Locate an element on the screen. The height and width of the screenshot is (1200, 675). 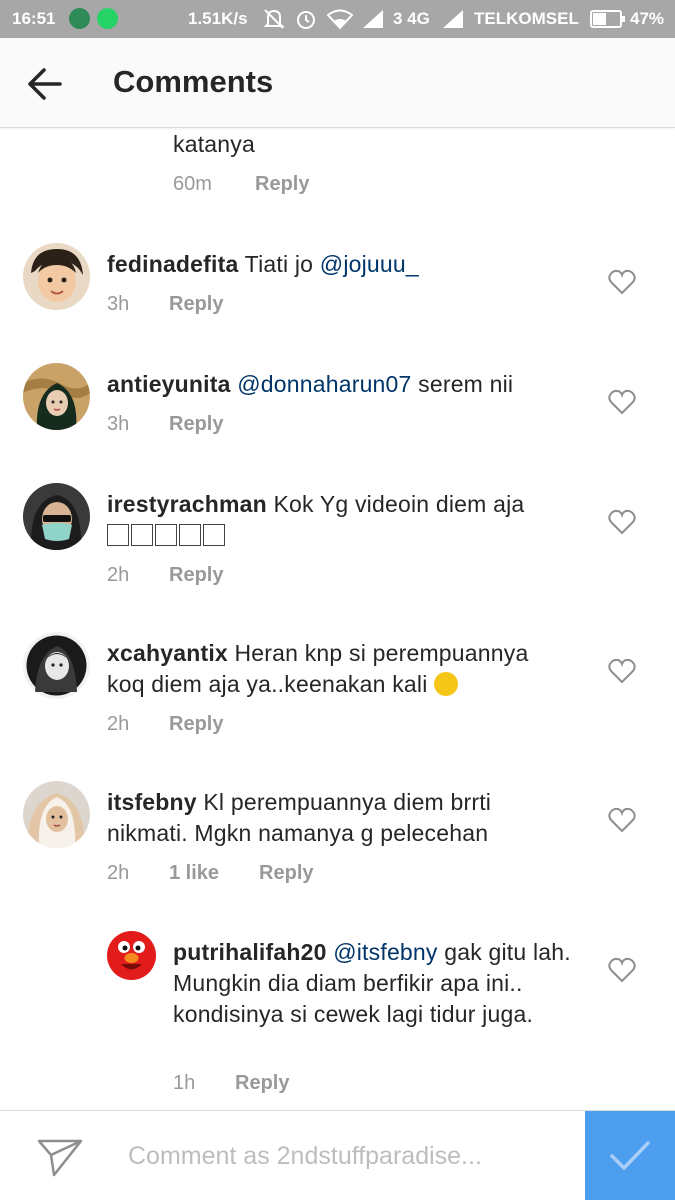
comment-body: Tiati jo is located at coordinates (282, 264).